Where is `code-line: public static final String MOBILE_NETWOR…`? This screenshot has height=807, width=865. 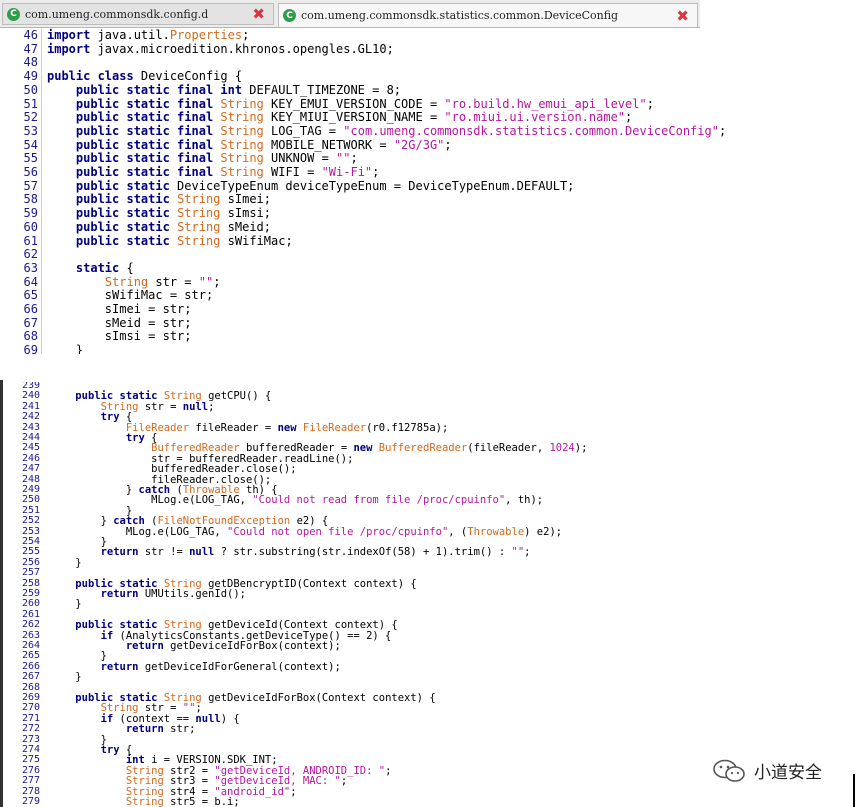 code-line: public static final String MOBILE_NETWOR… is located at coordinates (249, 145).